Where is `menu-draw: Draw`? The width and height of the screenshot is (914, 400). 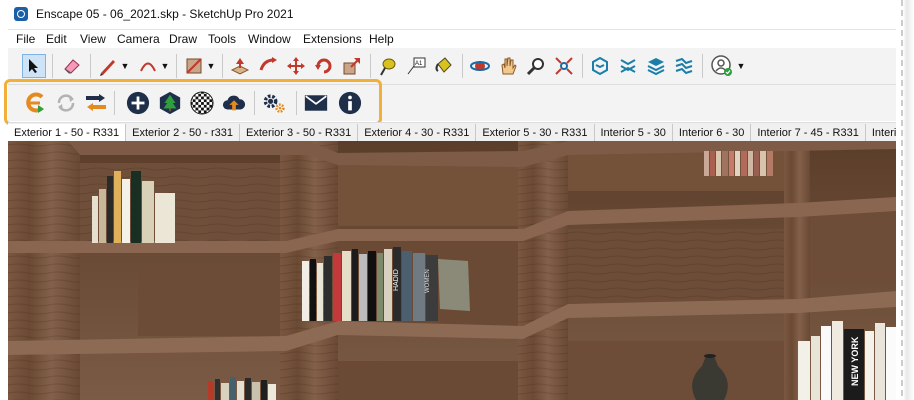
menu-draw: Draw is located at coordinates (183, 39).